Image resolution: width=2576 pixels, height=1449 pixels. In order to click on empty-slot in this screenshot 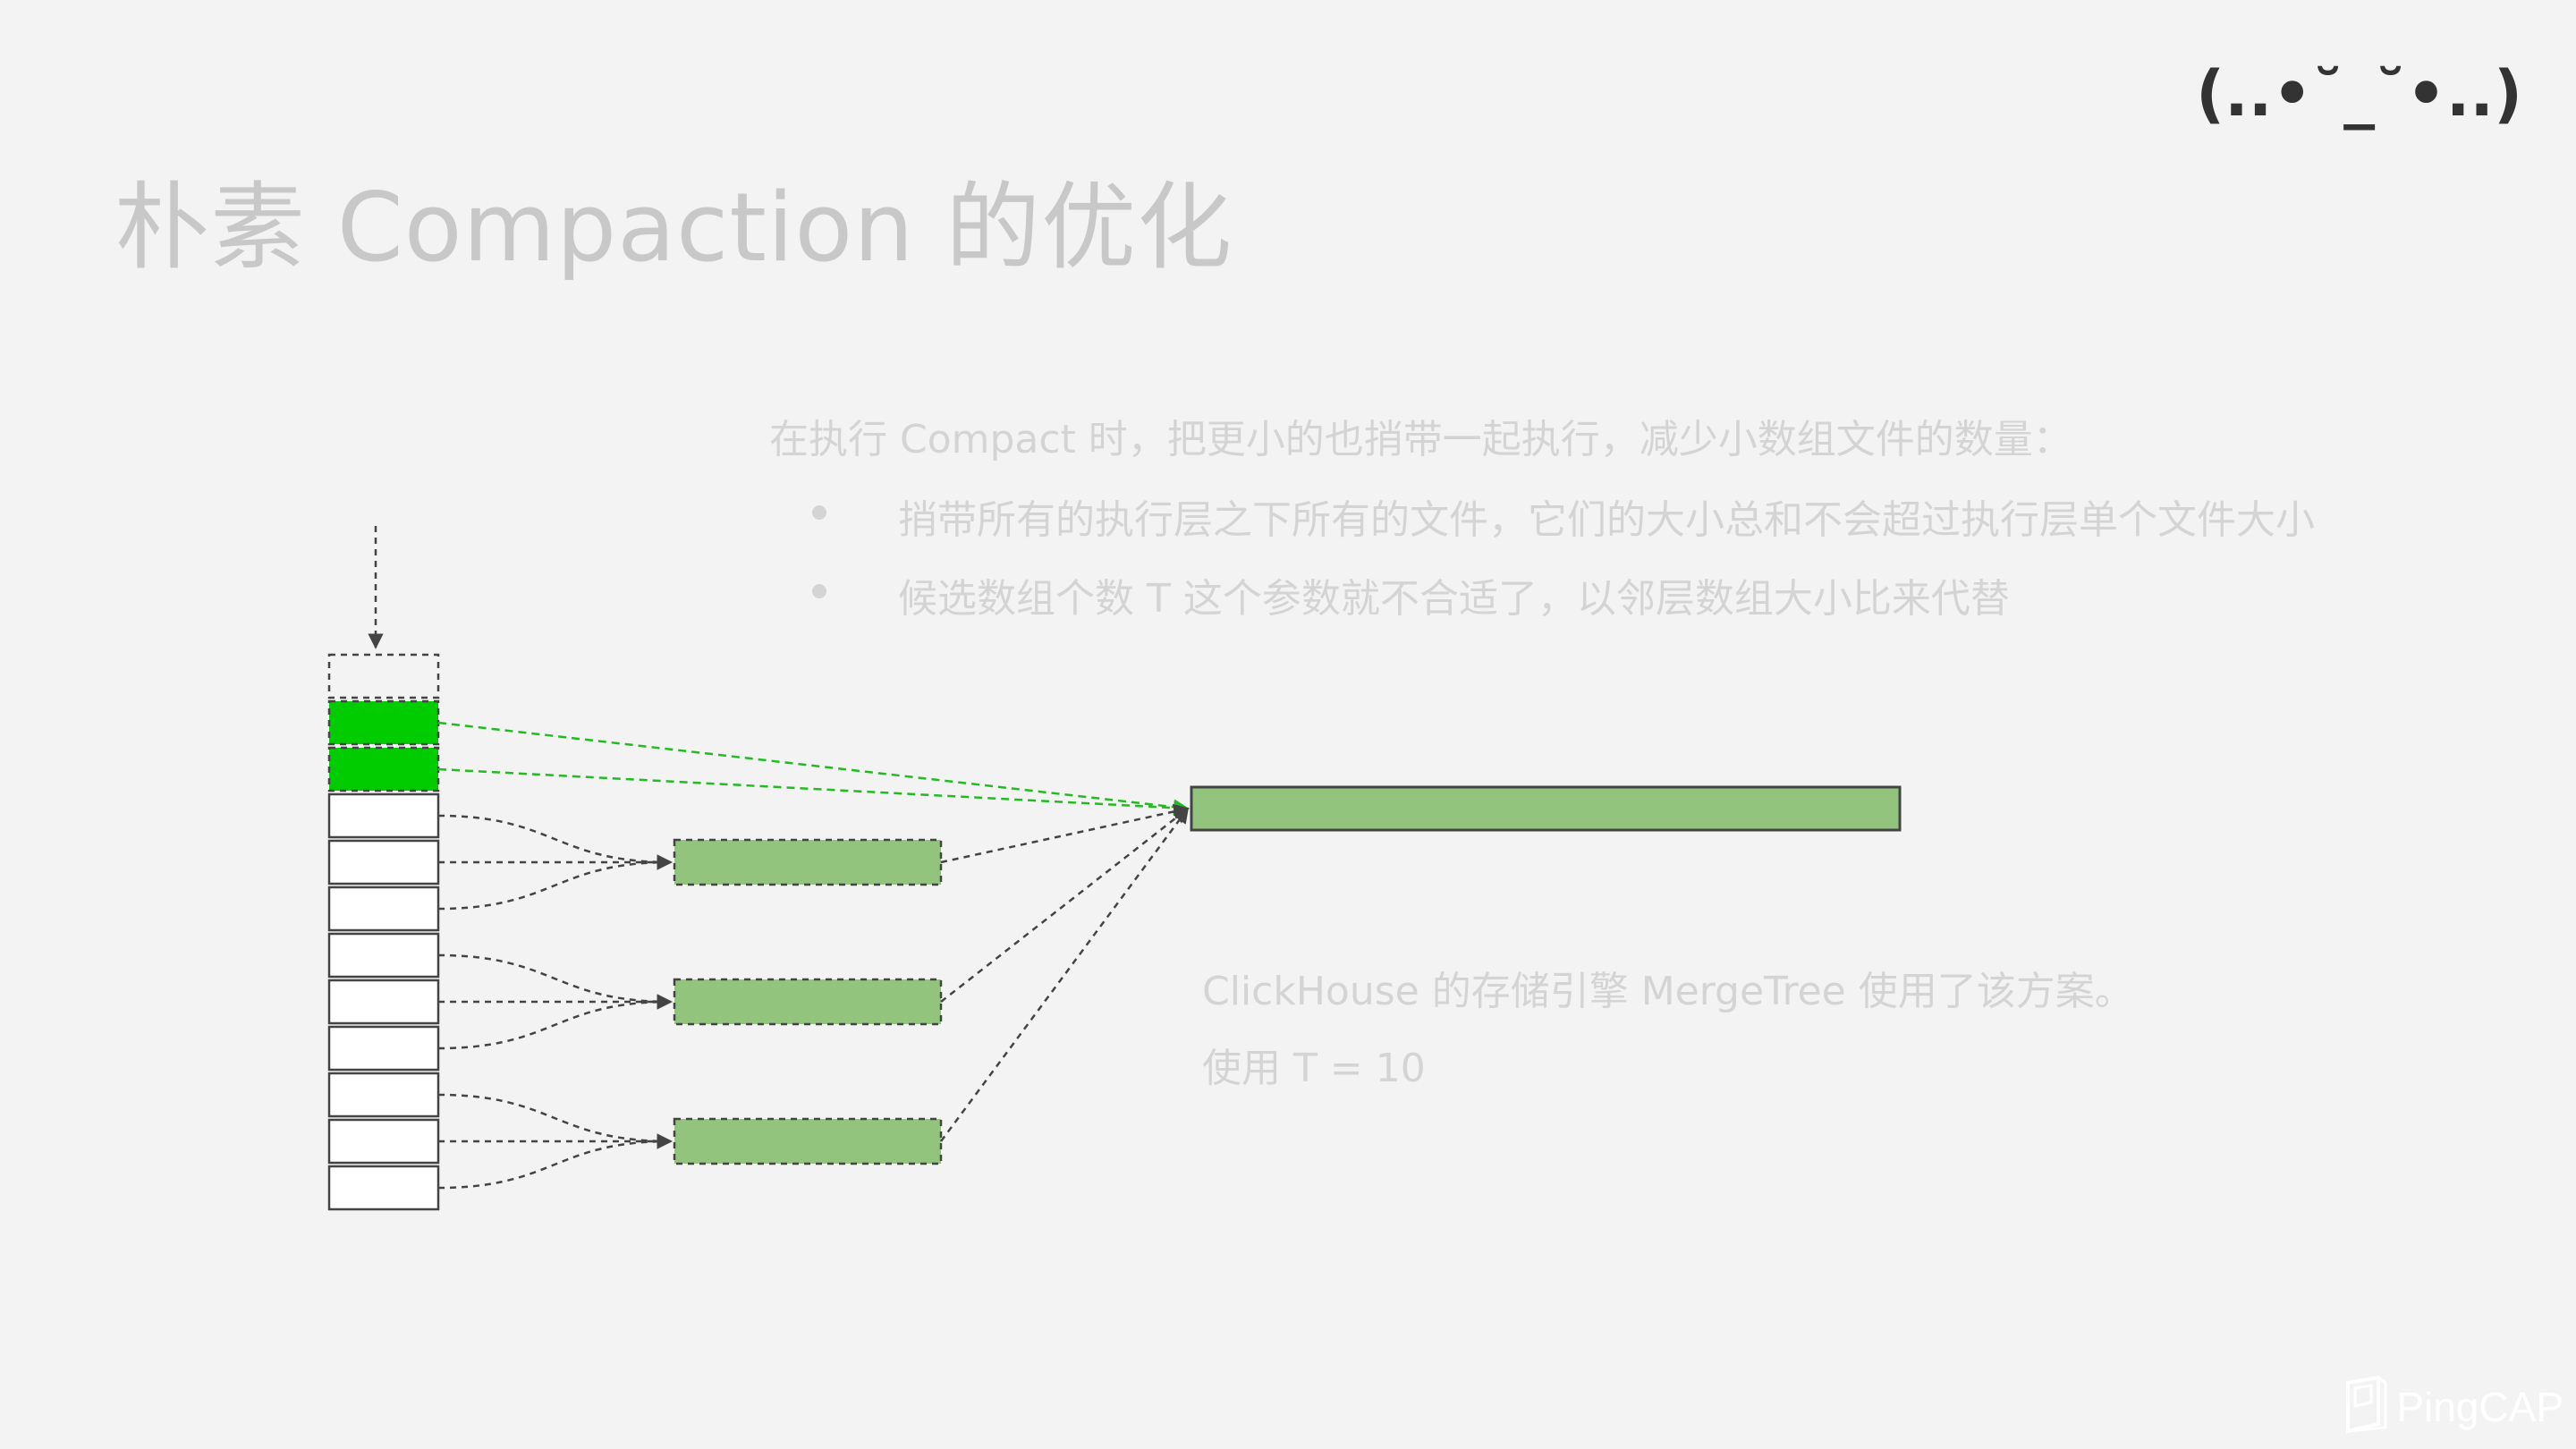, I will do `click(383, 676)`.